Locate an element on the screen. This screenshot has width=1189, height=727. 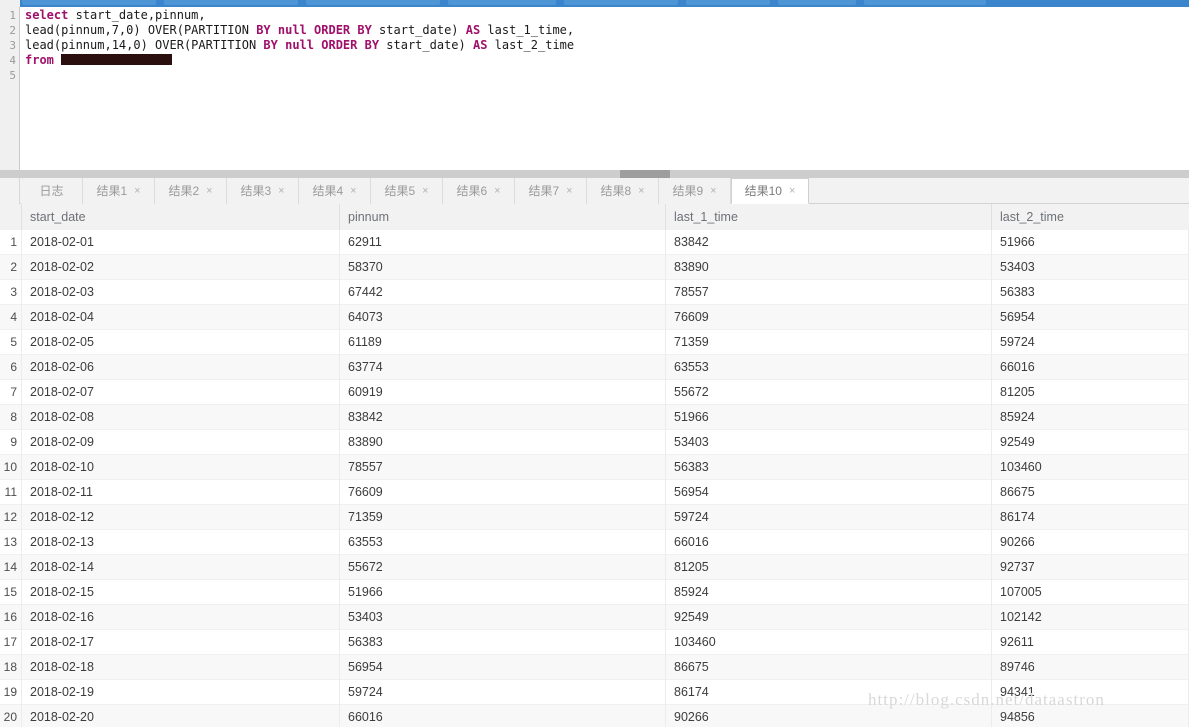
column-header-last_2_time: last_2_time is located at coordinates (1090, 217).